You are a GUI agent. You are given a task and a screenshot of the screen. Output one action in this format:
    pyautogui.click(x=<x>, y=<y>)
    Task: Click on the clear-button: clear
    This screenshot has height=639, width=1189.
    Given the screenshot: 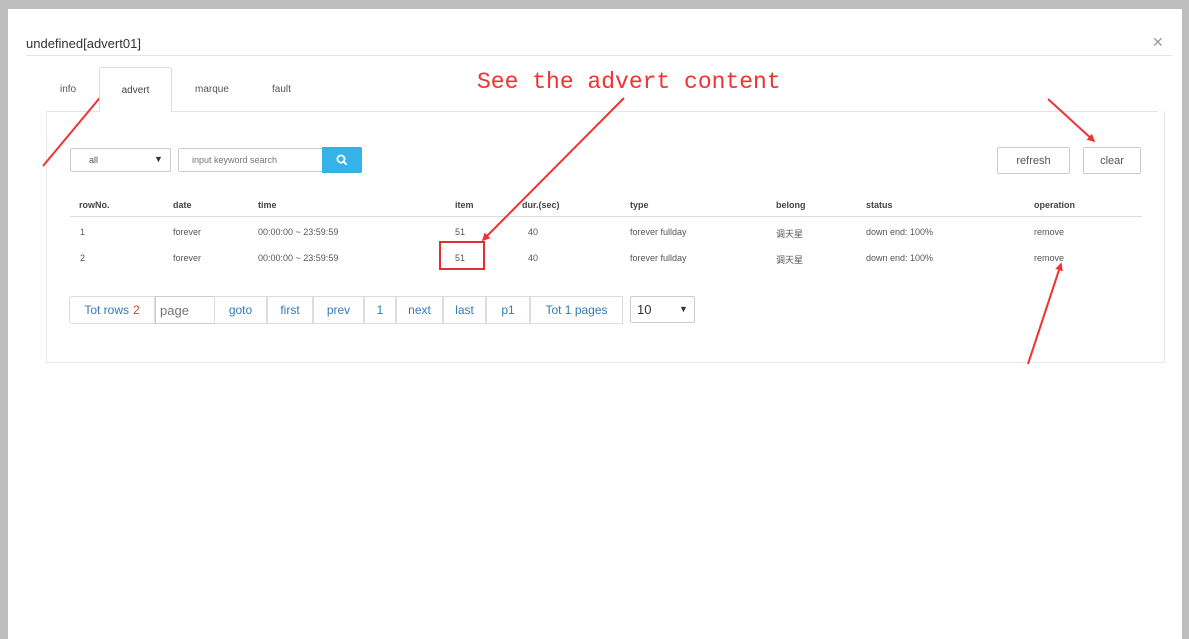 What is the action you would take?
    pyautogui.click(x=1112, y=160)
    